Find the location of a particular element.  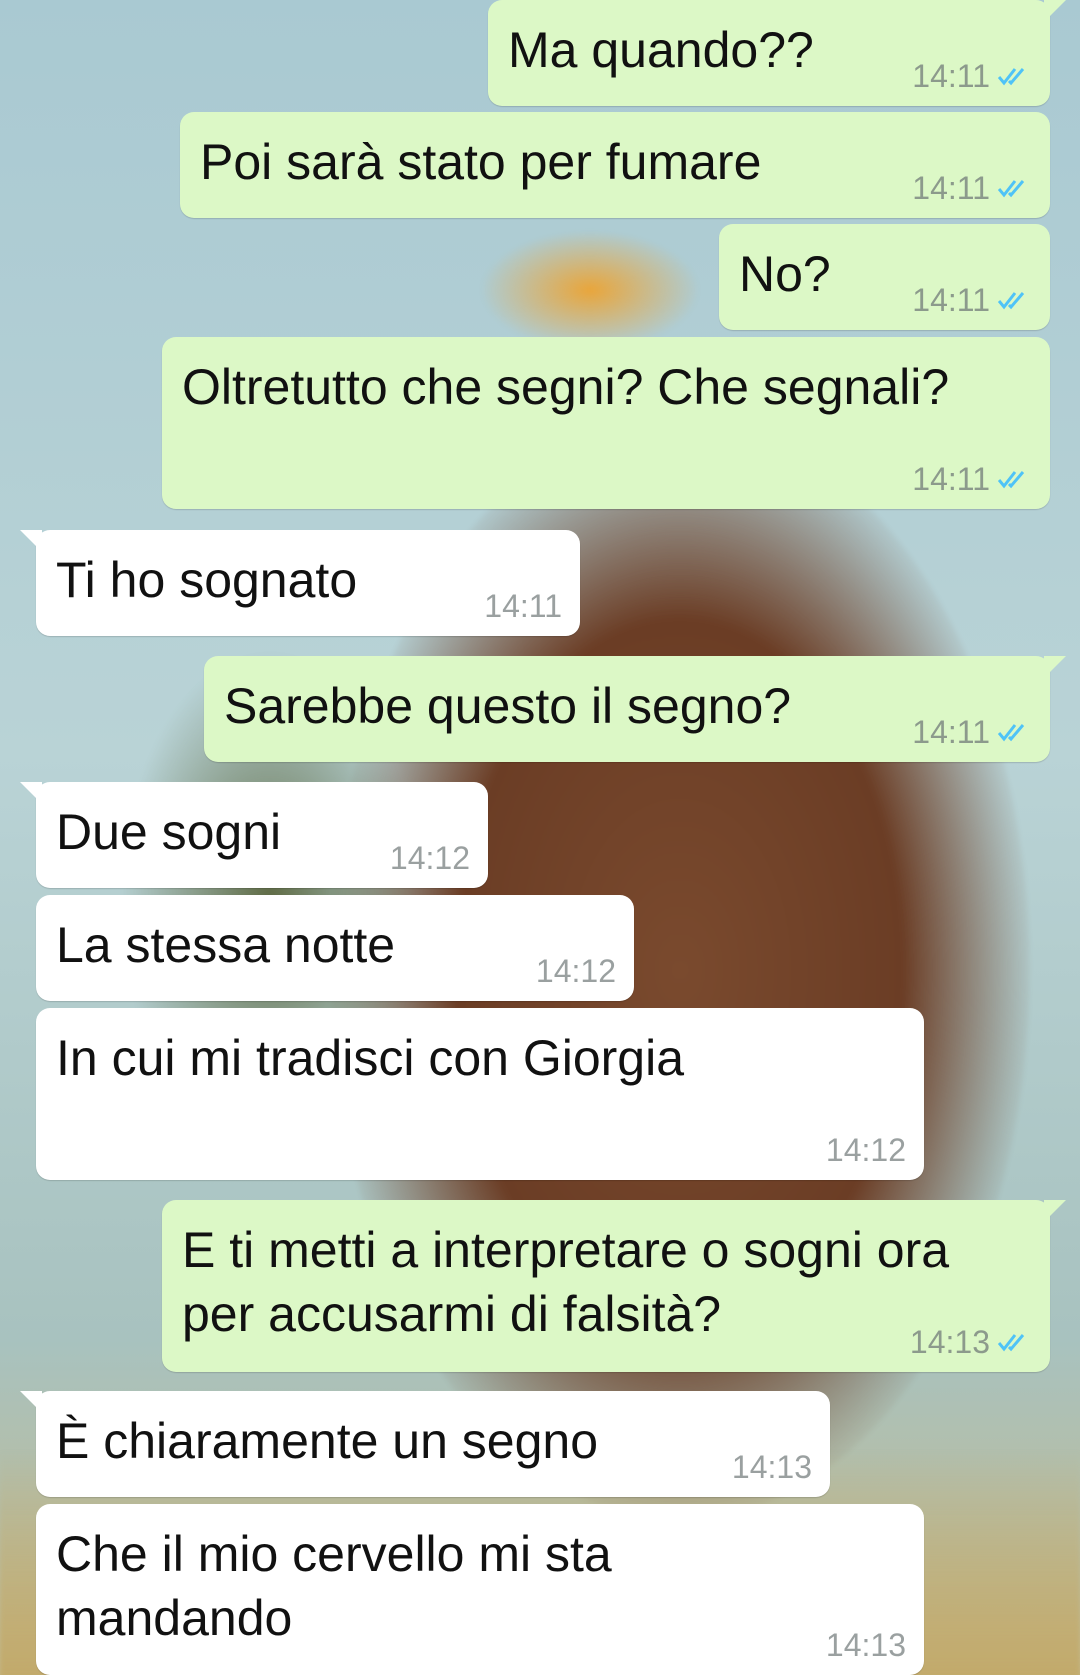

message-bubble-outgoing: Sarebbe questo il segno? 14:11 is located at coordinates (635, 709).